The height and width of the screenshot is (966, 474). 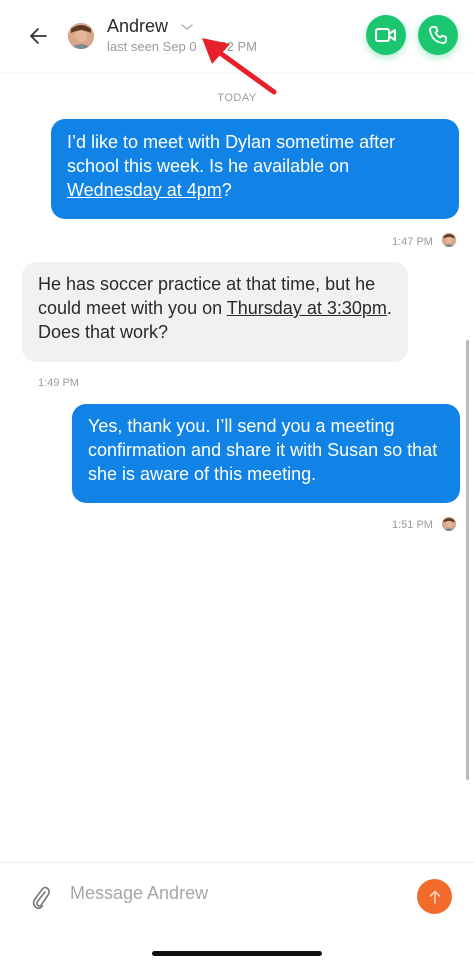 What do you see at coordinates (144, 190) in the screenshot?
I see `date-link: Wednesday at 4pm` at bounding box center [144, 190].